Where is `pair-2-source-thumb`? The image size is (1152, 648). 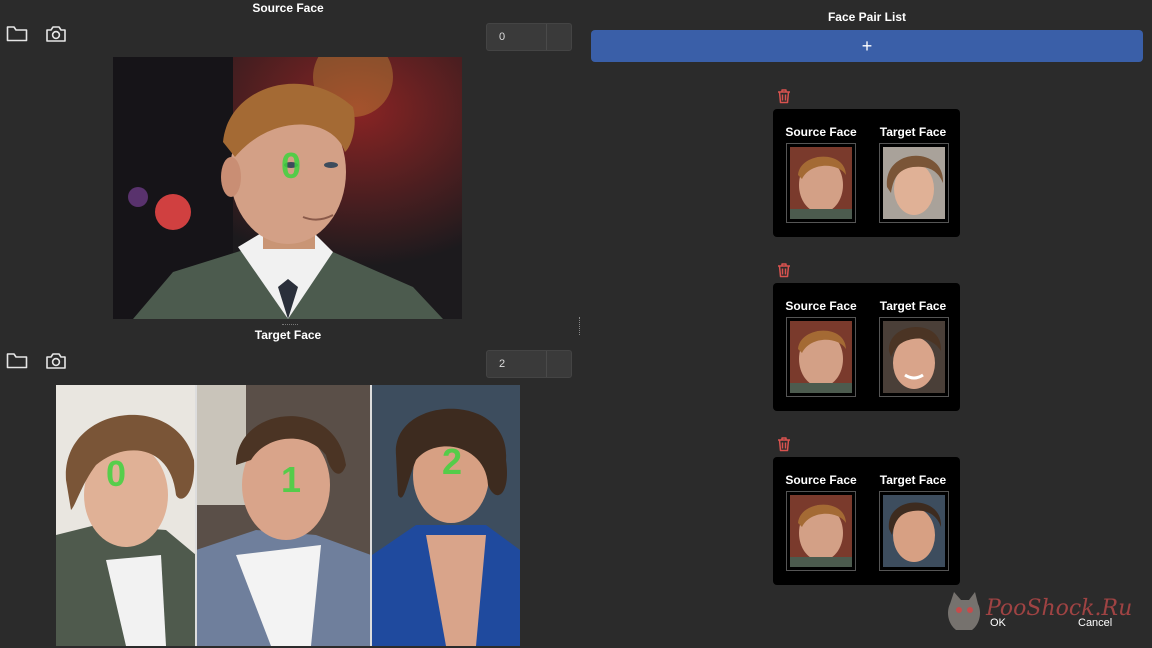 pair-2-source-thumb is located at coordinates (821, 357).